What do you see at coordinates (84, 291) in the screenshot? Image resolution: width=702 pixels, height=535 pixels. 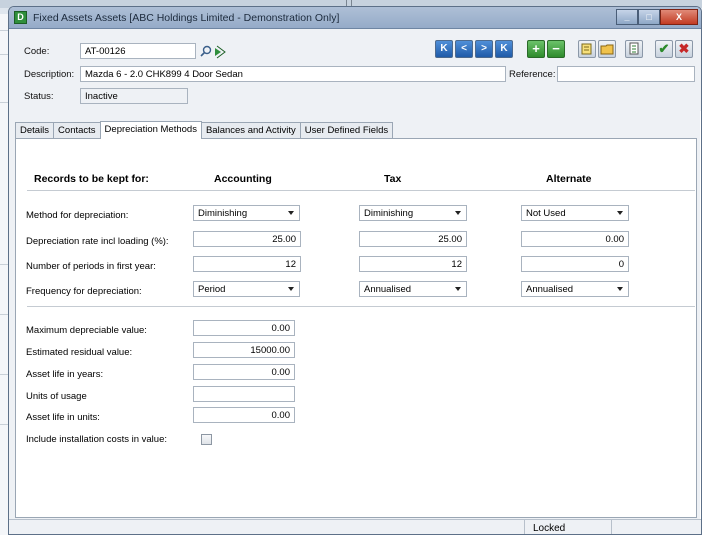 I see `frequency-label: Frequency for depreciation:` at bounding box center [84, 291].